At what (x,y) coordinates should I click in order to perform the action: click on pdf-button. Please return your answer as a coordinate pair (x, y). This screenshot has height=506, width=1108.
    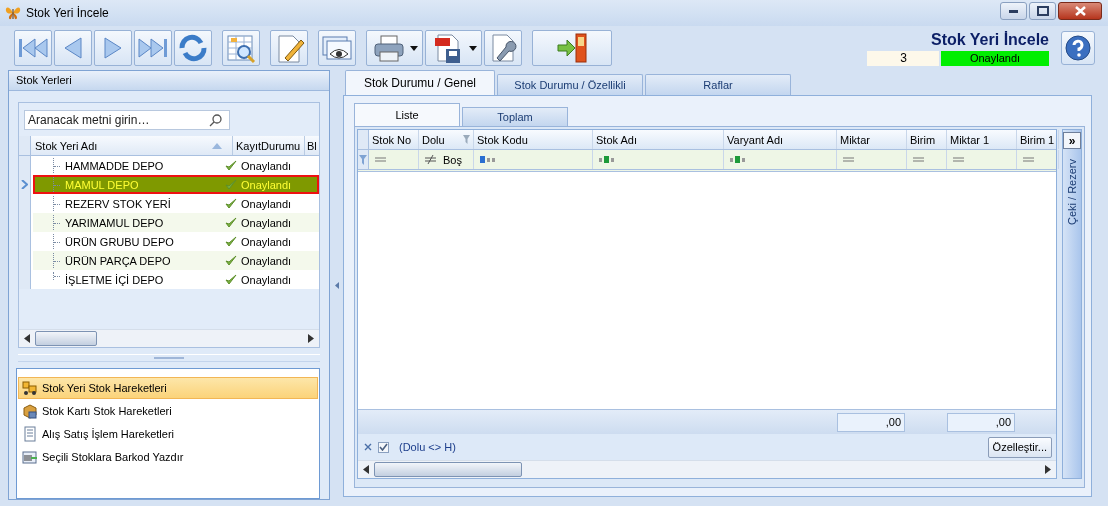
    Looking at the image, I should click on (453, 48).